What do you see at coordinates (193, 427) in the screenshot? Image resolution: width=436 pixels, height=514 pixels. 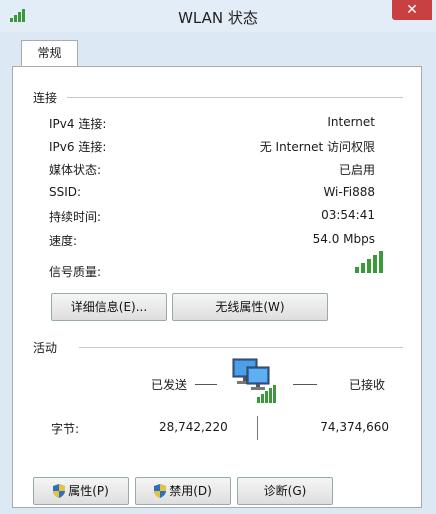 I see `bytes-sent-value: 28,742,220` at bounding box center [193, 427].